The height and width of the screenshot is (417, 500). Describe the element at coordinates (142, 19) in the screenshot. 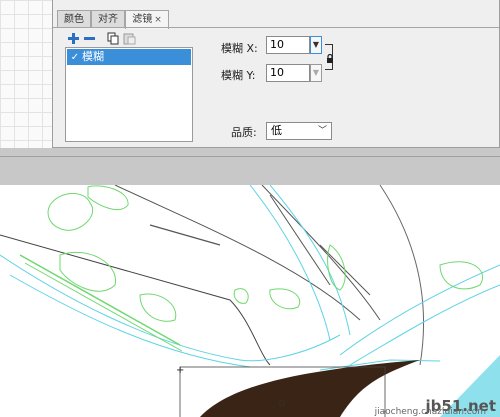

I see `tab-filters-label: 滤镜` at that location.